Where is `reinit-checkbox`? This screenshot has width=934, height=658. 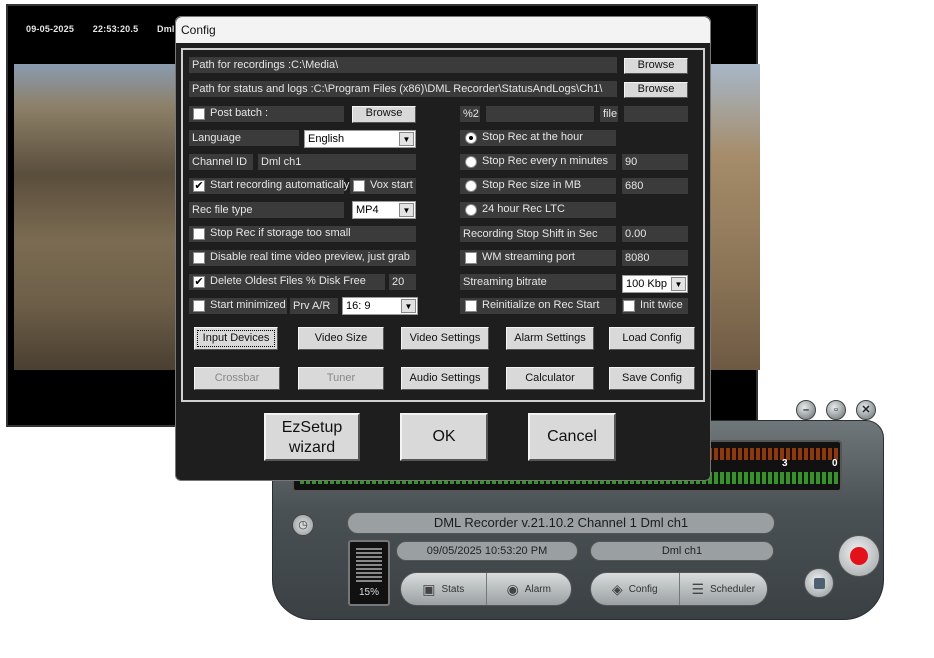 reinit-checkbox is located at coordinates (471, 306).